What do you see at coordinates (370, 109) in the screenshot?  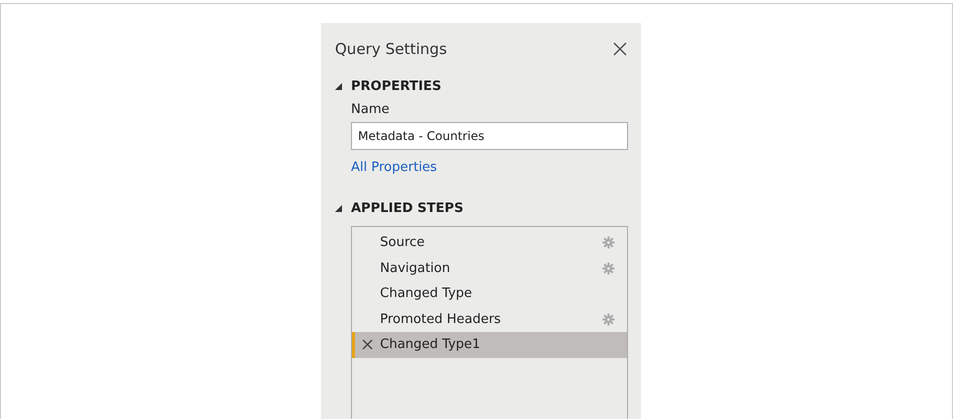 I see `field-label: Name` at bounding box center [370, 109].